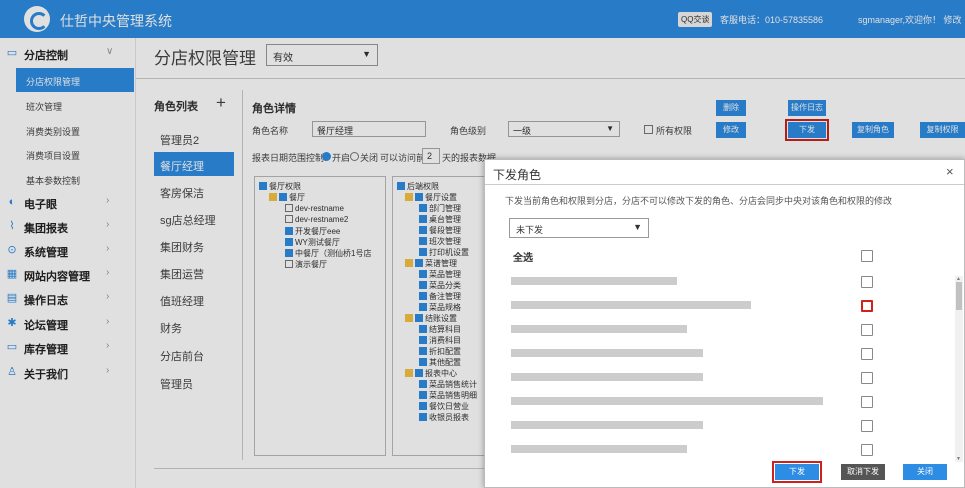 The width and height of the screenshot is (965, 488). I want to click on distribute-status-select: 未下发 ▼, so click(579, 228).